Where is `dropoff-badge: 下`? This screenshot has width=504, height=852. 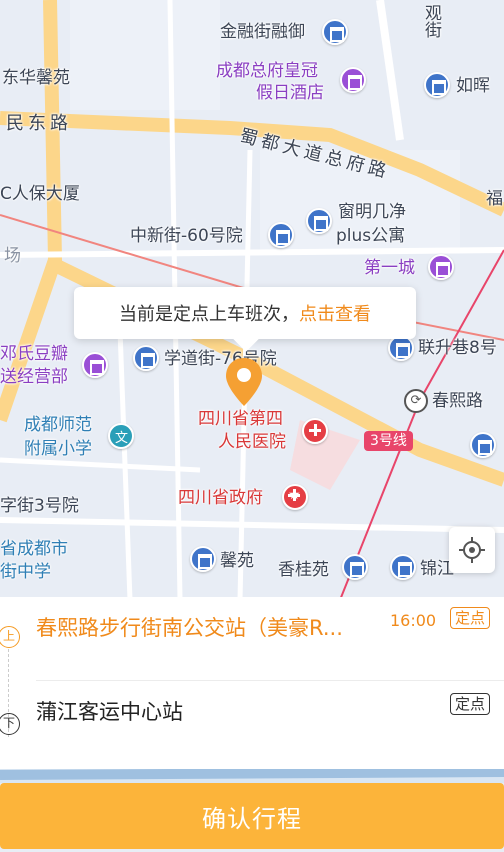
dropoff-badge: 下 is located at coordinates (10, 724).